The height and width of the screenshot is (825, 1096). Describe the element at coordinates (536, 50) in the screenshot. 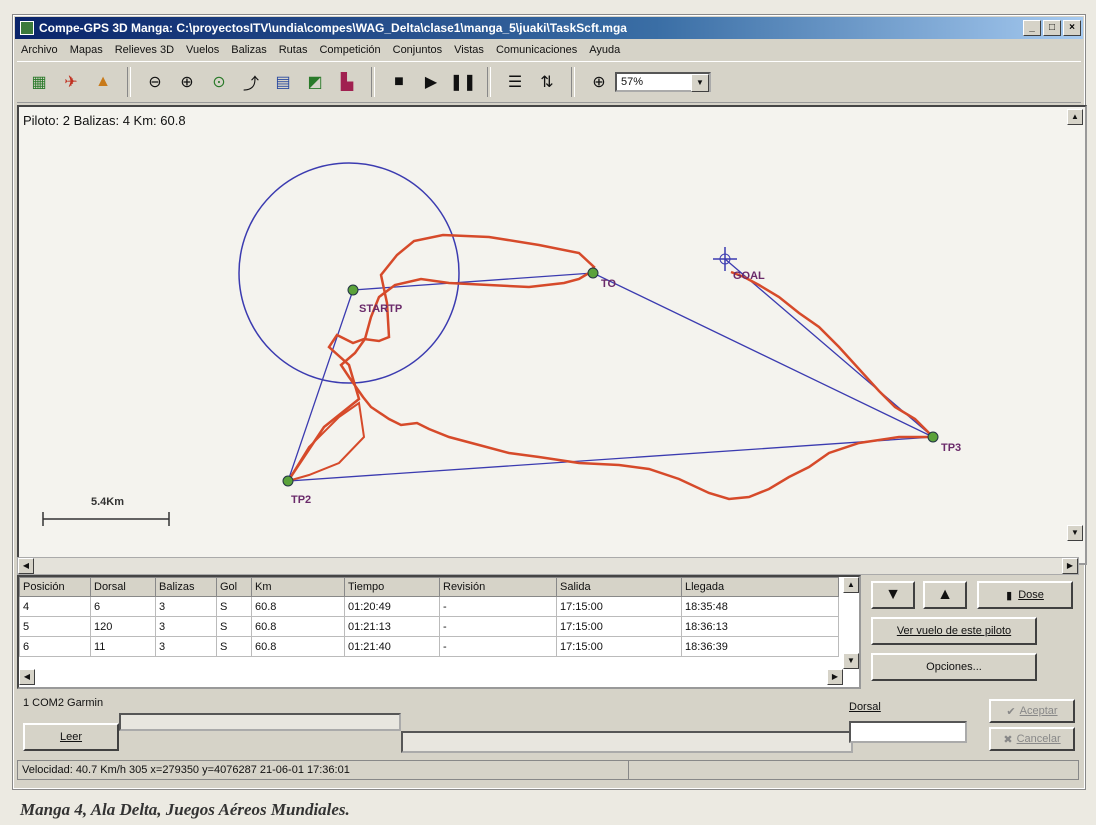

I see `menu-comunicaciones: Comunicaciones` at that location.